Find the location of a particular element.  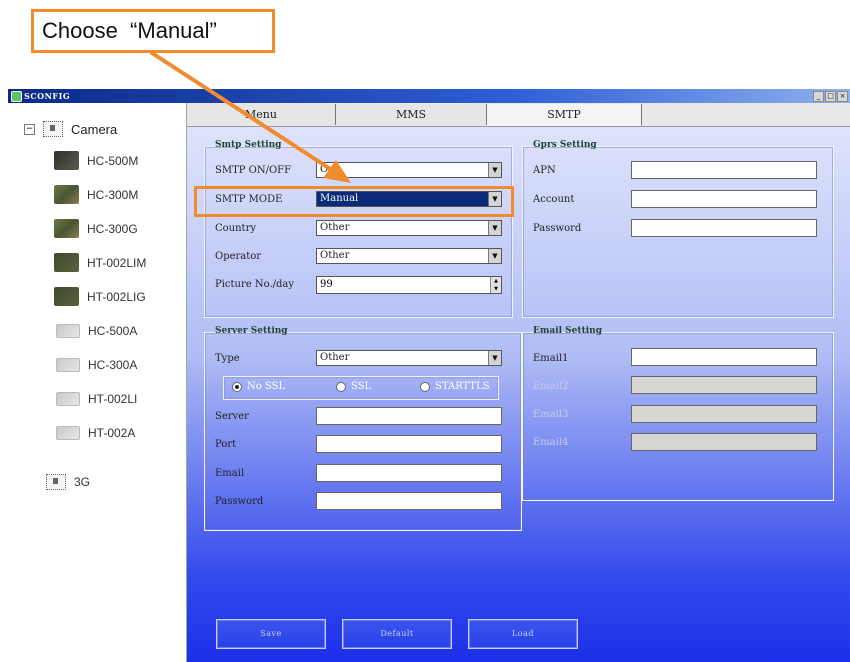

tree-item-label: 3G is located at coordinates (82, 482).